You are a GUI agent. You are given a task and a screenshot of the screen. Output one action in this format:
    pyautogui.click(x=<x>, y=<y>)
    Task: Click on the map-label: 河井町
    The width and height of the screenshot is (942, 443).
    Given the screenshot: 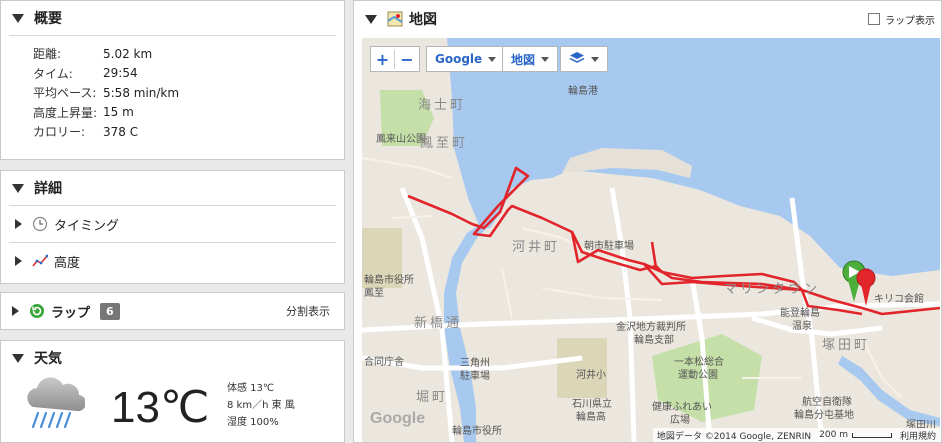 What is the action you would take?
    pyautogui.click(x=536, y=247)
    